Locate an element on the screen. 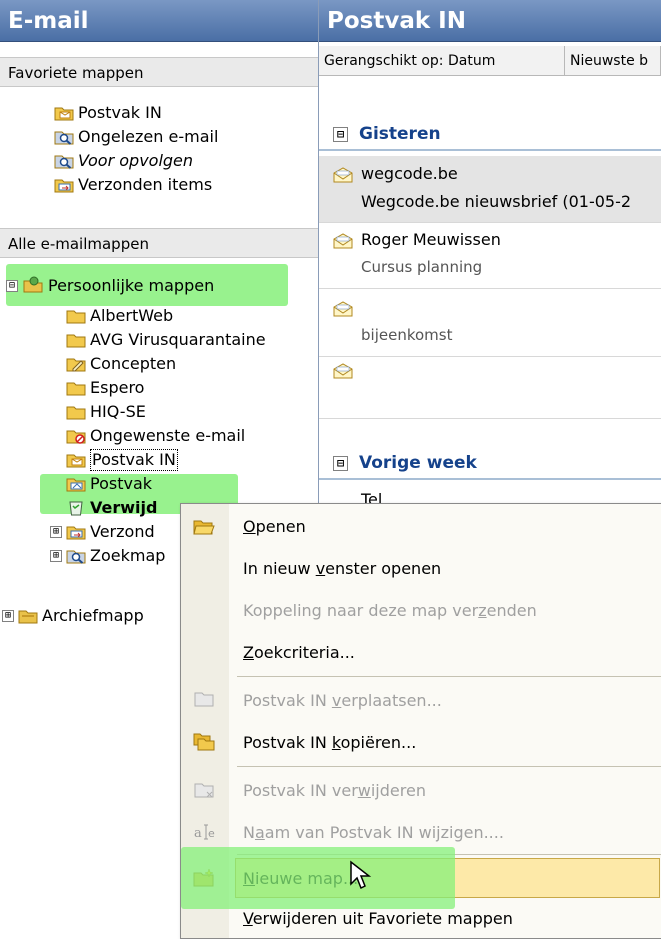 This screenshot has width=661, height=939. nav-pane-title: E-mail is located at coordinates (159, 21).